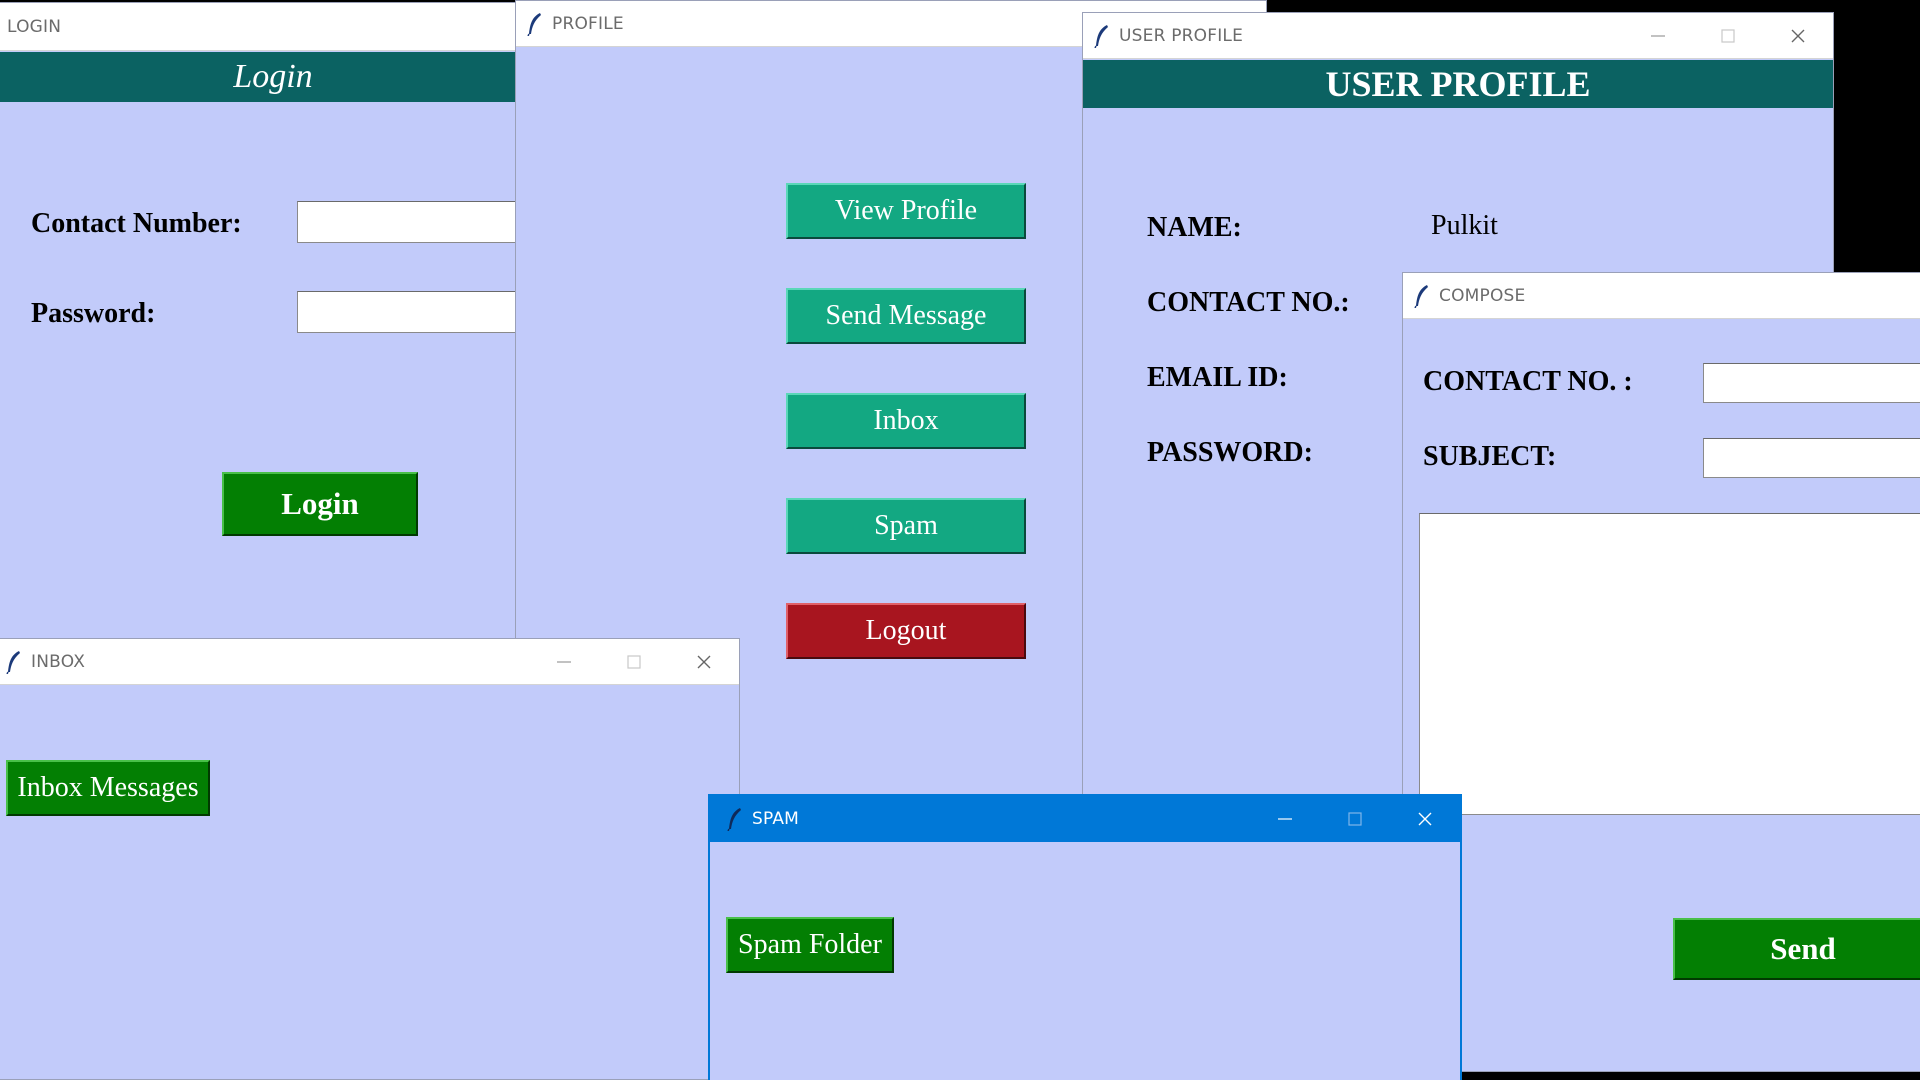 This screenshot has height=1080, width=1920. Describe the element at coordinates (417, 312) in the screenshot. I see `password-input` at that location.